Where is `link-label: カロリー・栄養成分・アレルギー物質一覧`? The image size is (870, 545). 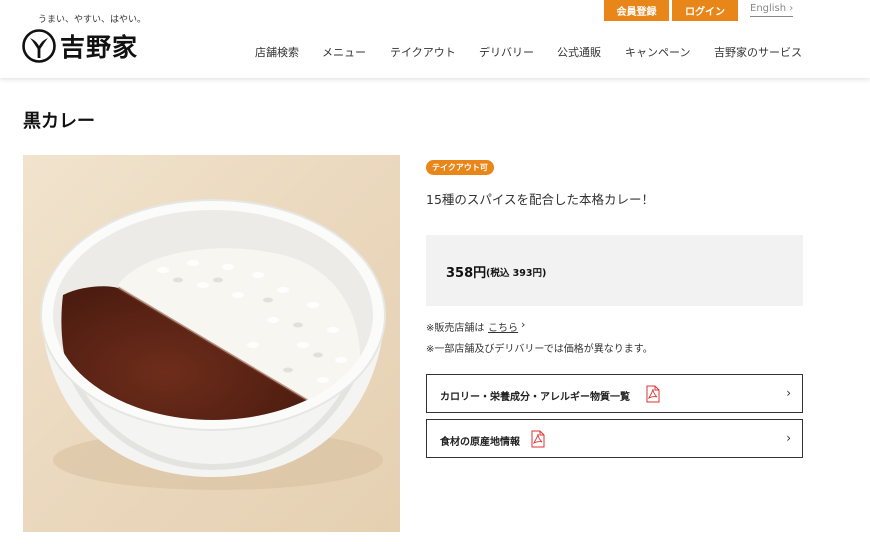 link-label: カロリー・栄養成分・アレルギー物質一覧 is located at coordinates (535, 397).